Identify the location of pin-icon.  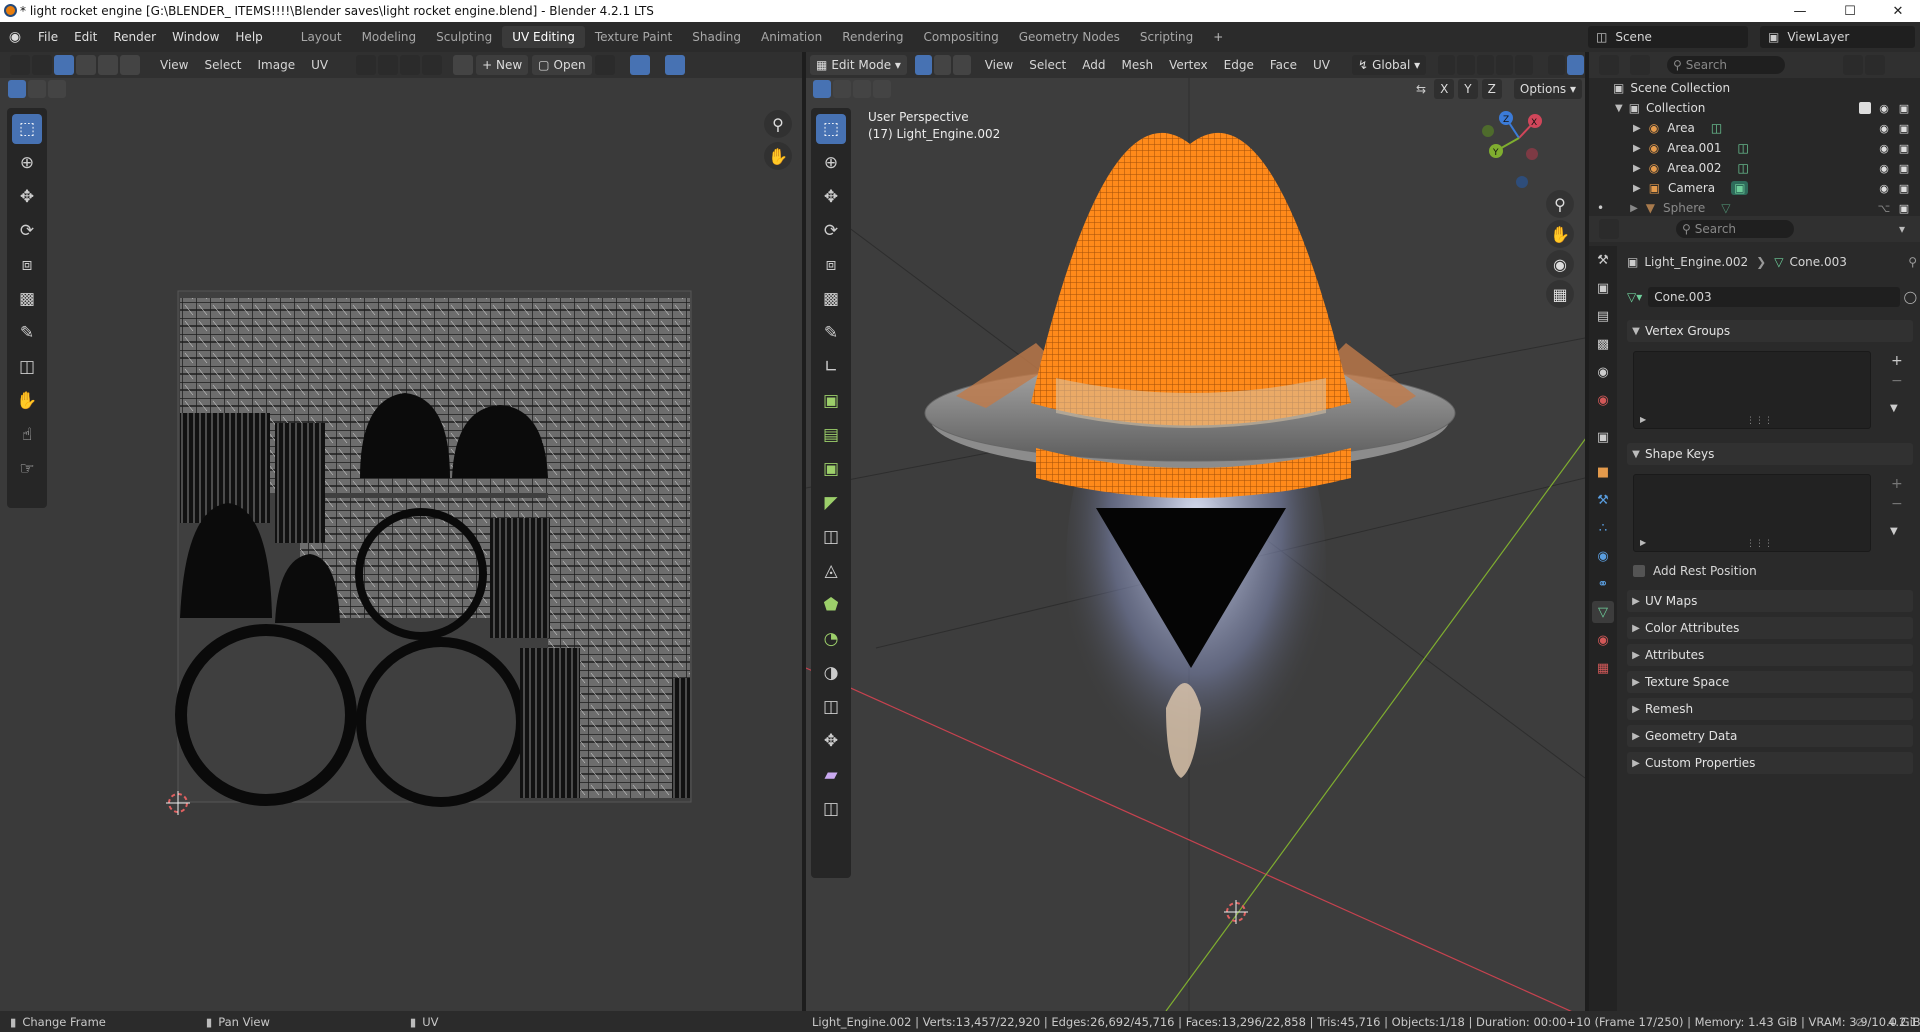
(604, 65).